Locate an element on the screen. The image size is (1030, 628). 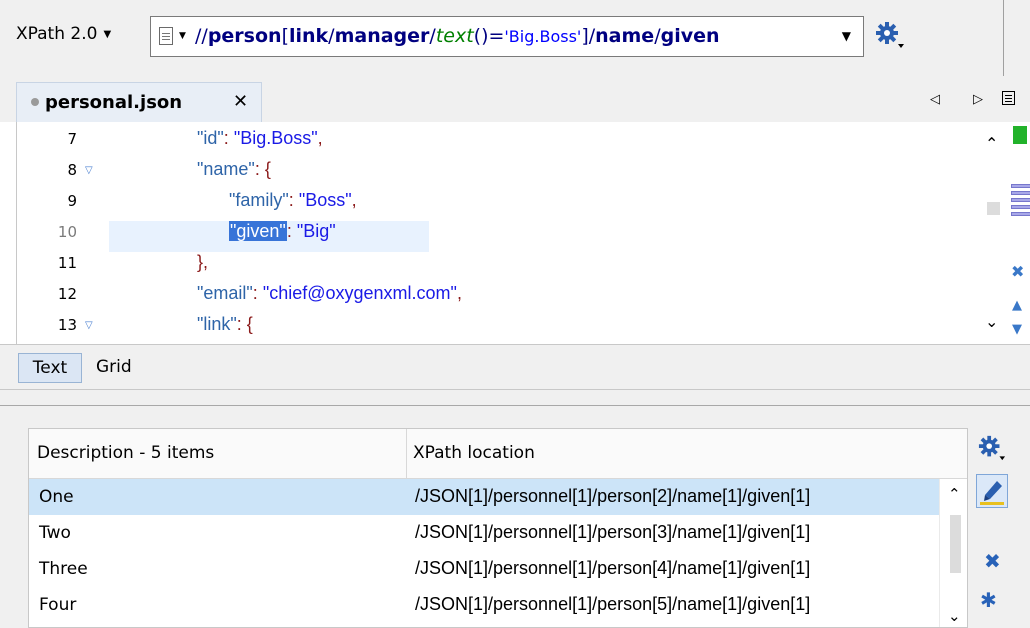
highlighter-icon is located at coordinates (992, 491).